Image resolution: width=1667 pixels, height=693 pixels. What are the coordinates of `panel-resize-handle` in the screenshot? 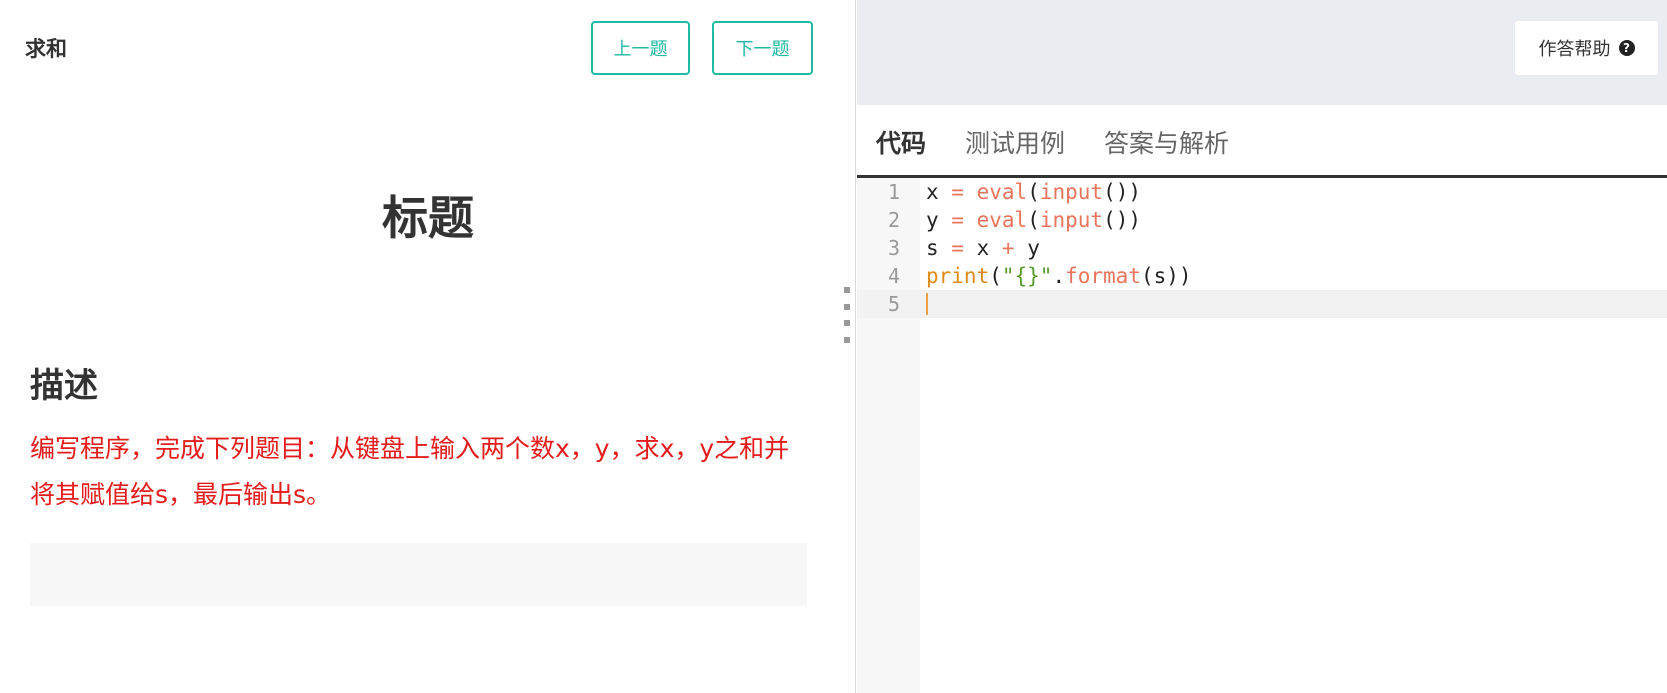 It's located at (847, 315).